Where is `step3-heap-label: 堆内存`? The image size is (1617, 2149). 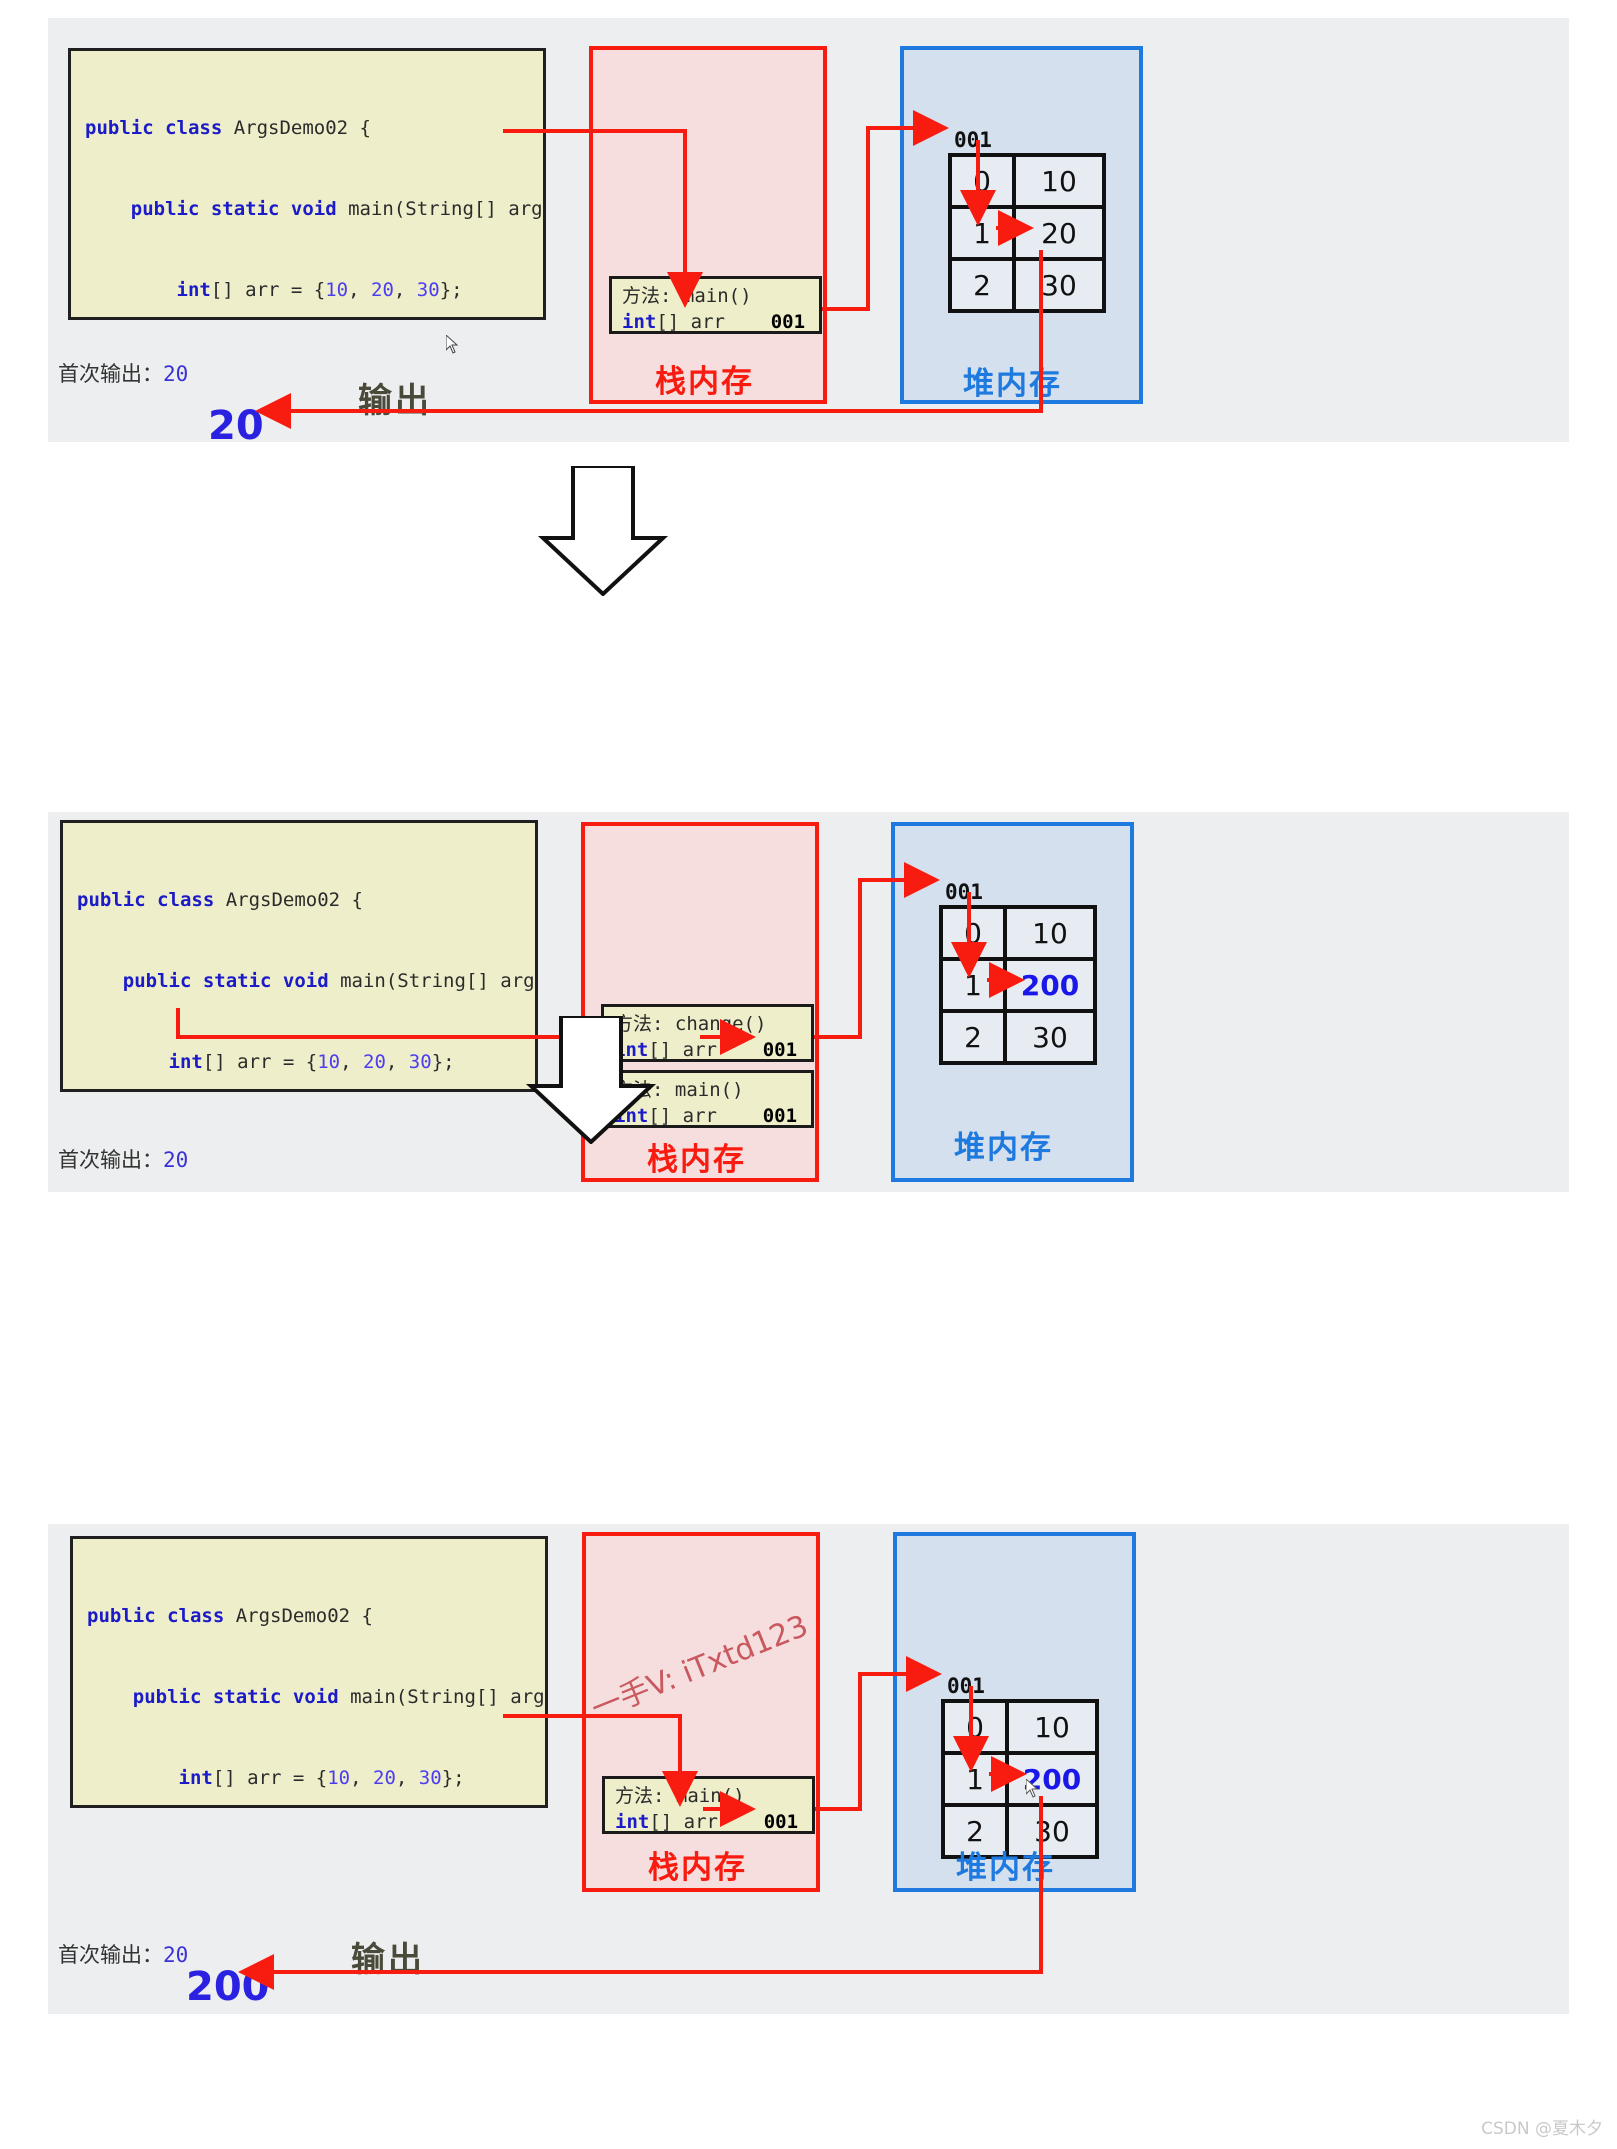 step3-heap-label: 堆内存 is located at coordinates (1005, 1868).